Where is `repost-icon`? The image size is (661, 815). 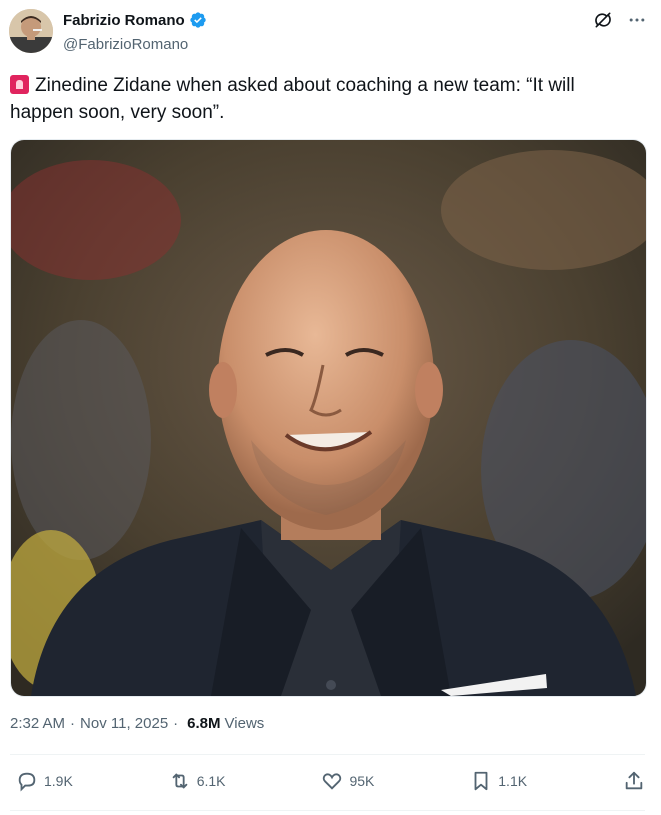 repost-icon is located at coordinates (180, 781).